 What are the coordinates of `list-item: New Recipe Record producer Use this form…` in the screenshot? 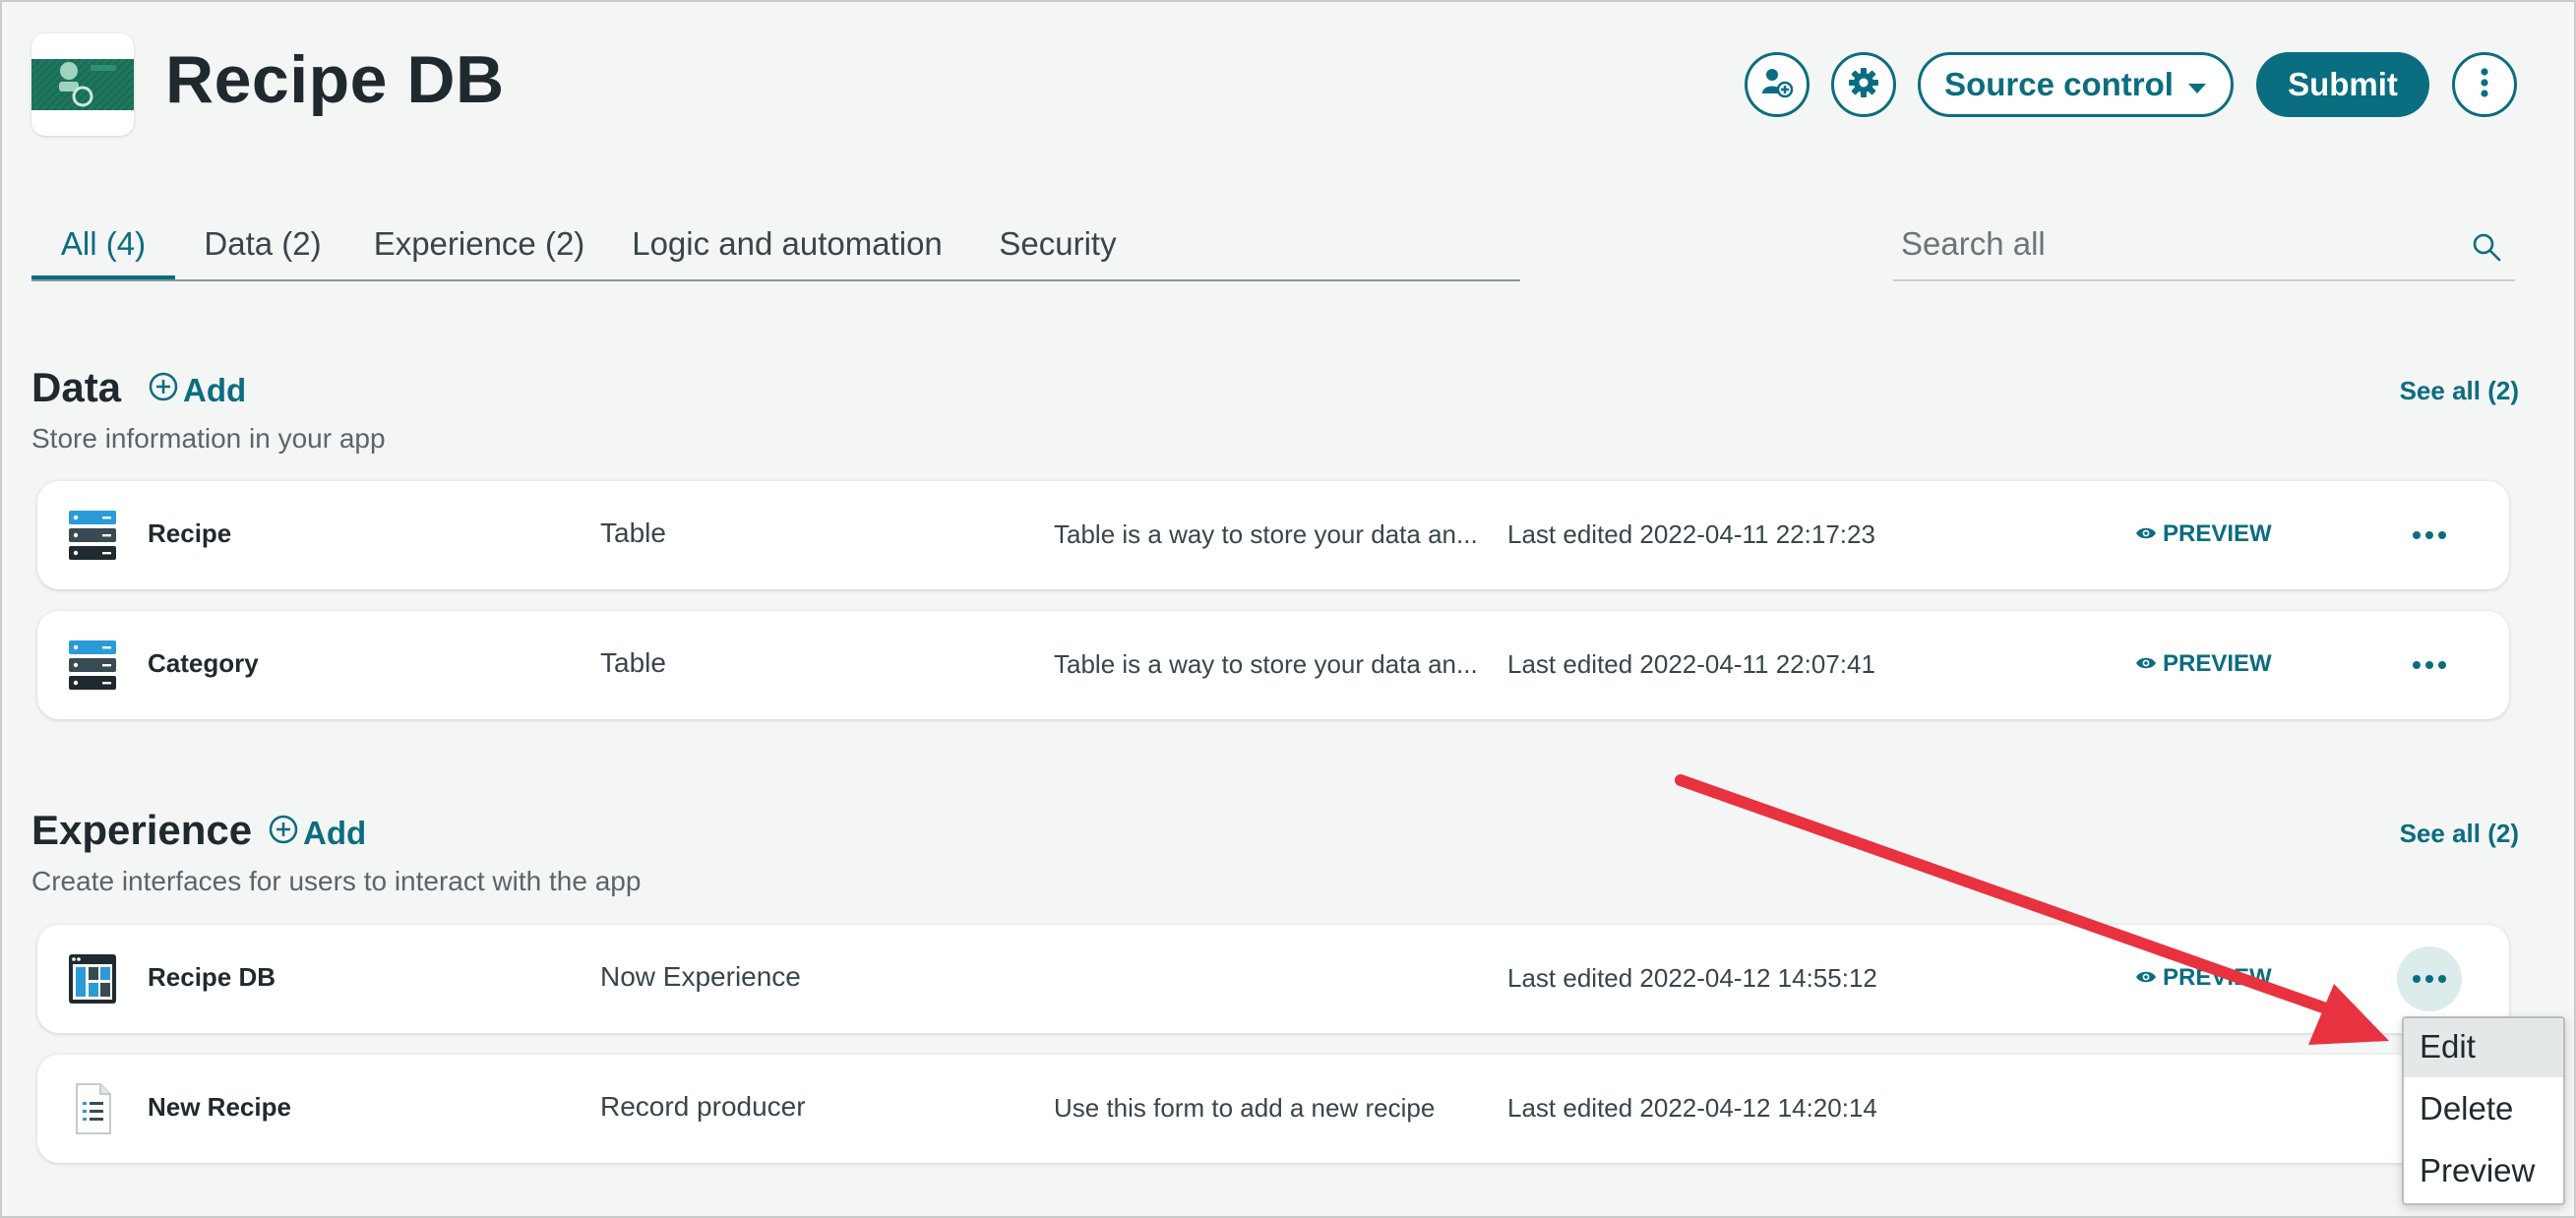 It's located at (1273, 1109).